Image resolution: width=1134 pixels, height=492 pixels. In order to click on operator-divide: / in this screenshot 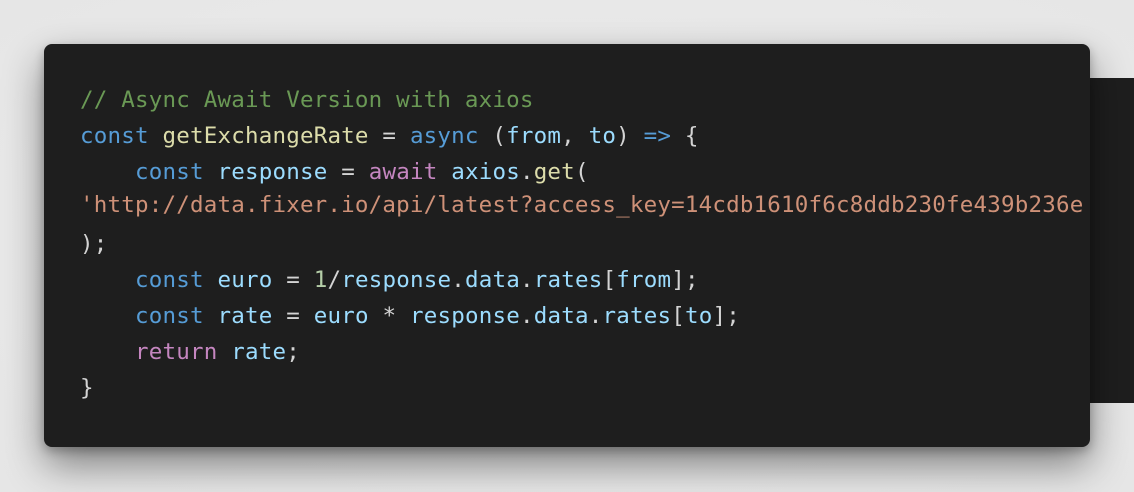, I will do `click(334, 280)`.